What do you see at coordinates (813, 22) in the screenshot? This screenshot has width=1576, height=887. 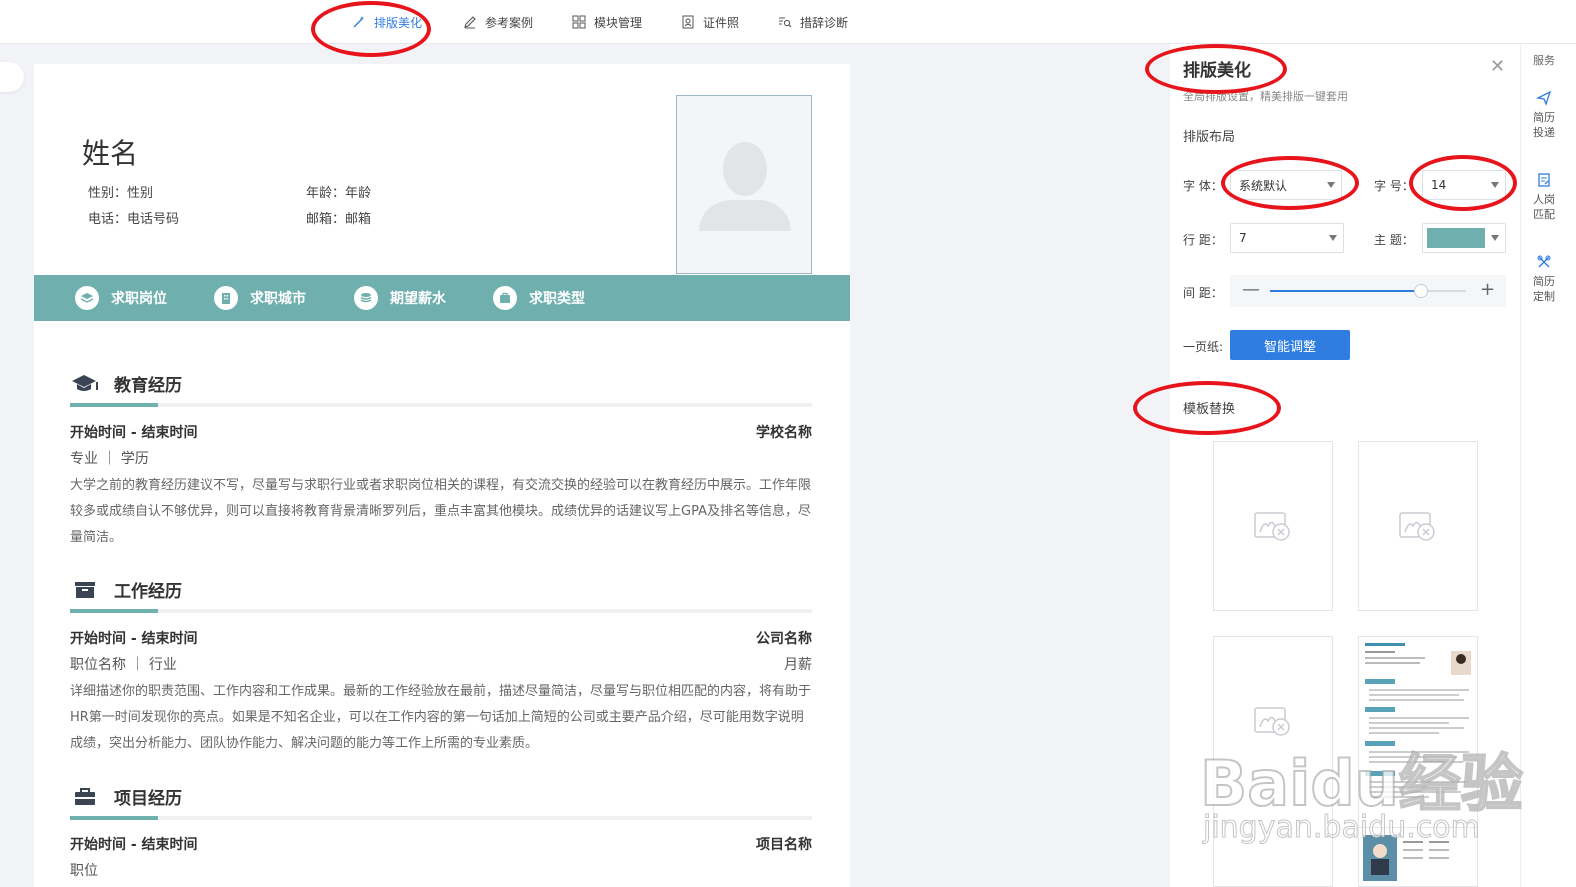 I see `toolbar-wording-diagnosis: 措辞诊断` at bounding box center [813, 22].